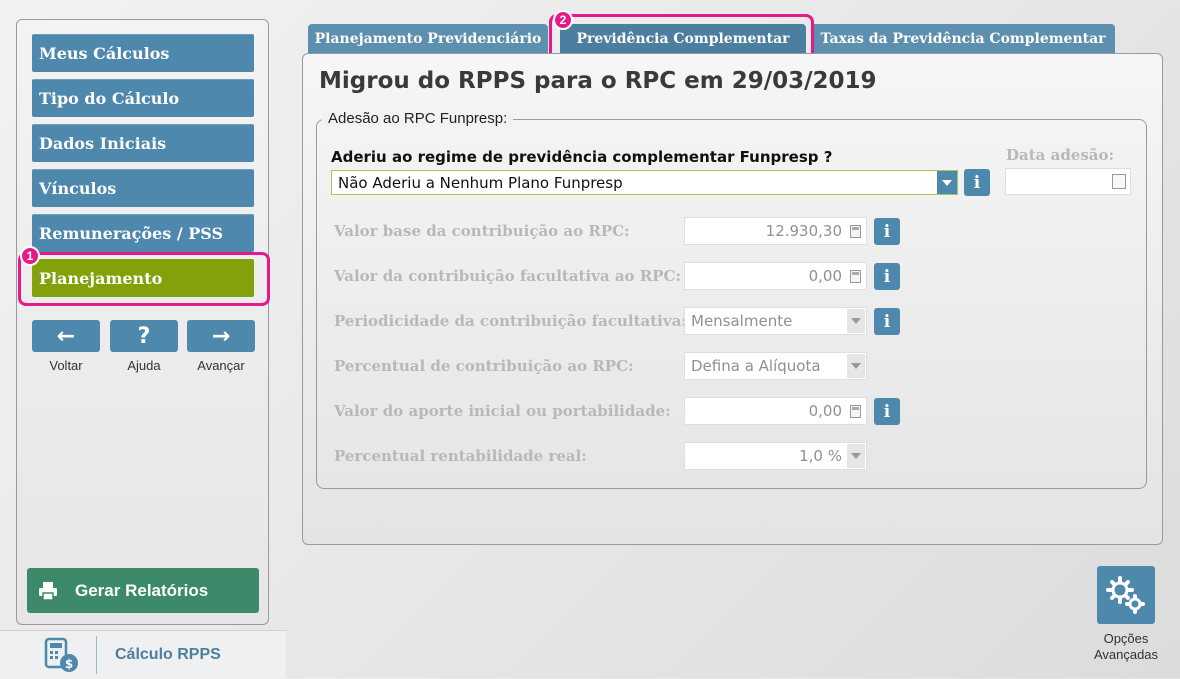 This screenshot has height=679, width=1180. I want to click on generate-reports-button: Gerar Relatórios, so click(143, 590).